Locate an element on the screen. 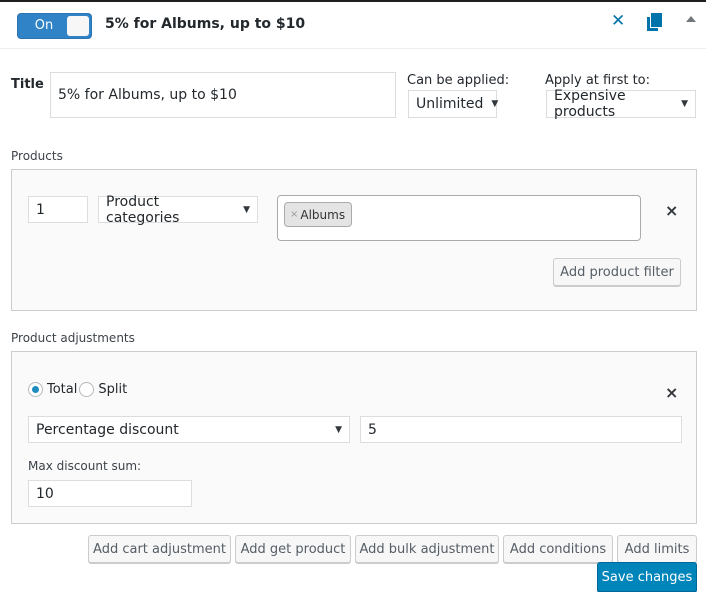  can-be-applied-label: Can be applied: is located at coordinates (458, 80).